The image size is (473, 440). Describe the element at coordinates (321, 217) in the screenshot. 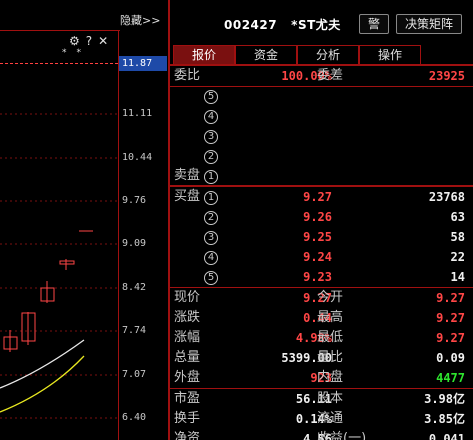

I see `buy-level-row: 2 9.26 63` at that location.